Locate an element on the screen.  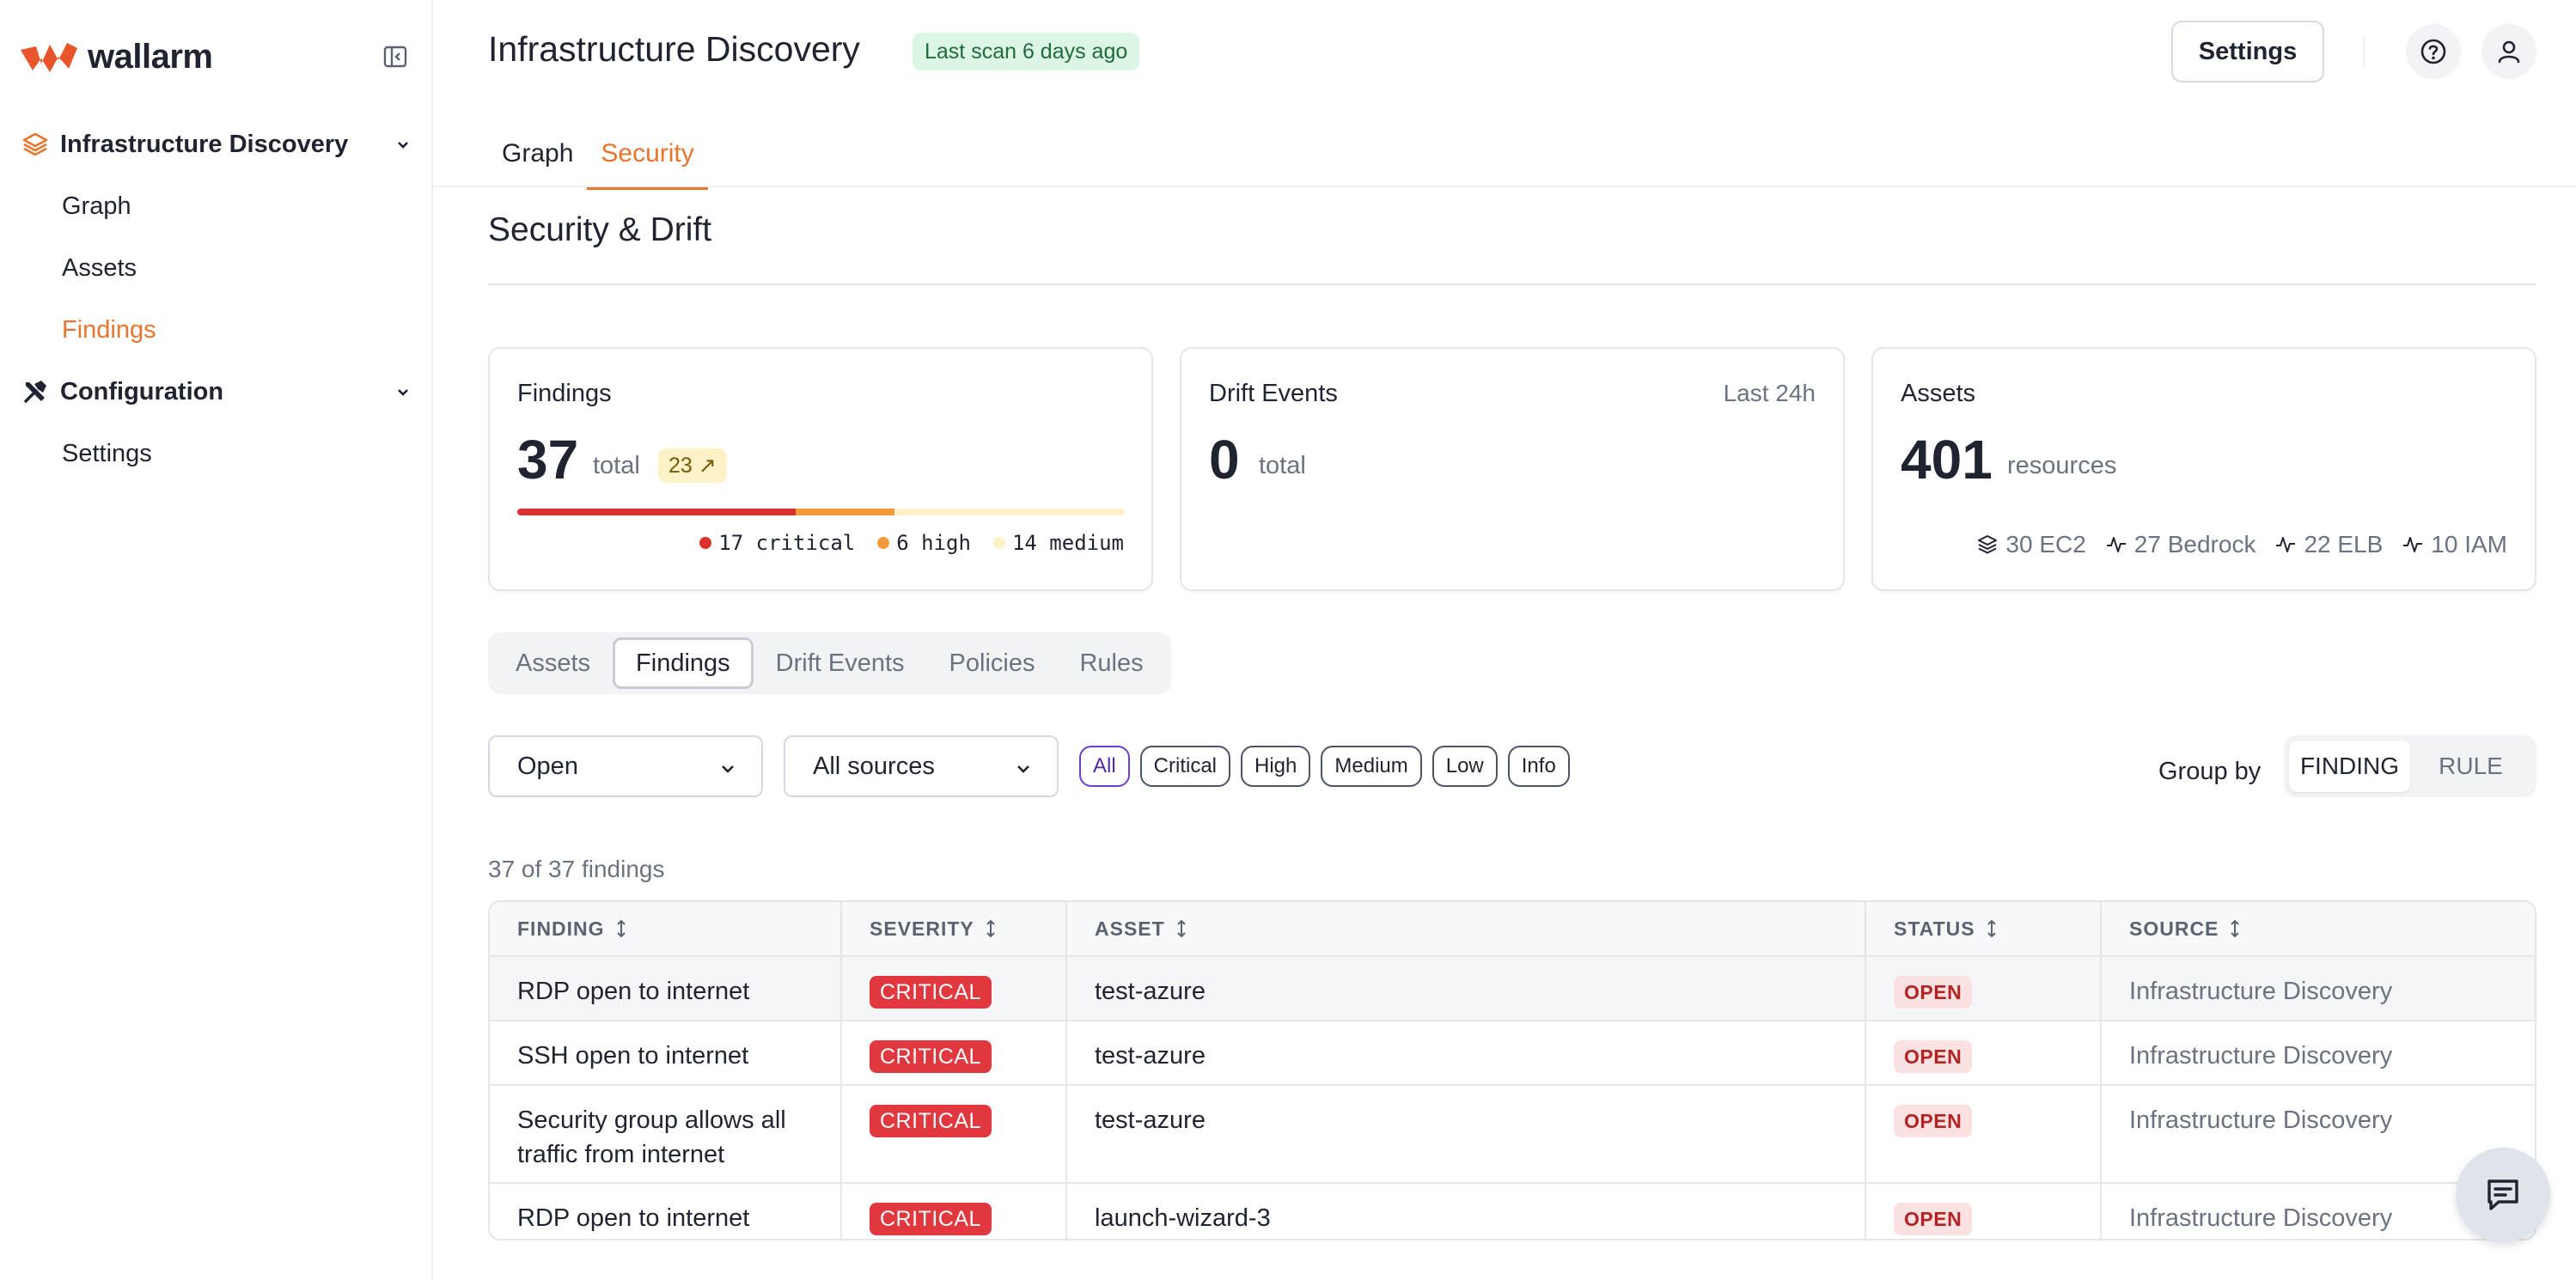
source-select: All sources is located at coordinates (922, 766).